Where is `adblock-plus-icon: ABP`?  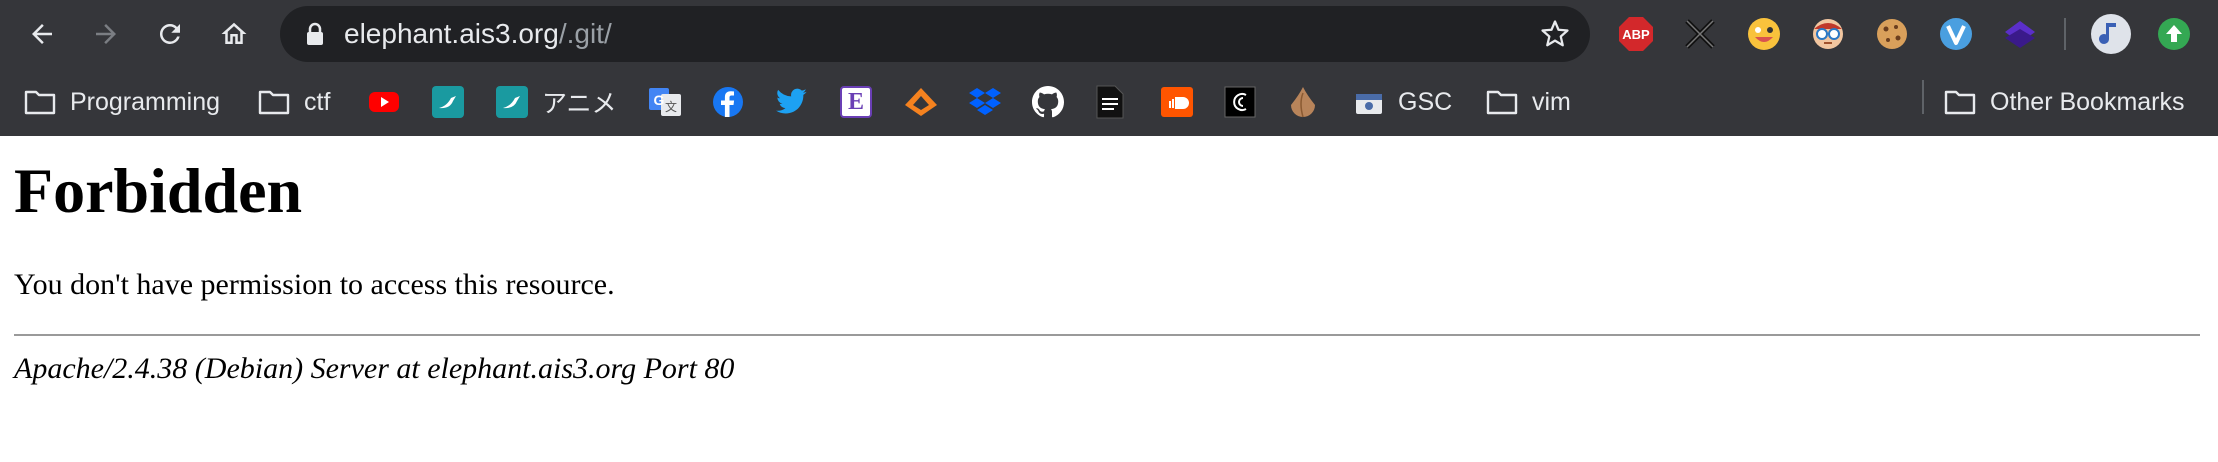
adblock-plus-icon: ABP is located at coordinates (1636, 34).